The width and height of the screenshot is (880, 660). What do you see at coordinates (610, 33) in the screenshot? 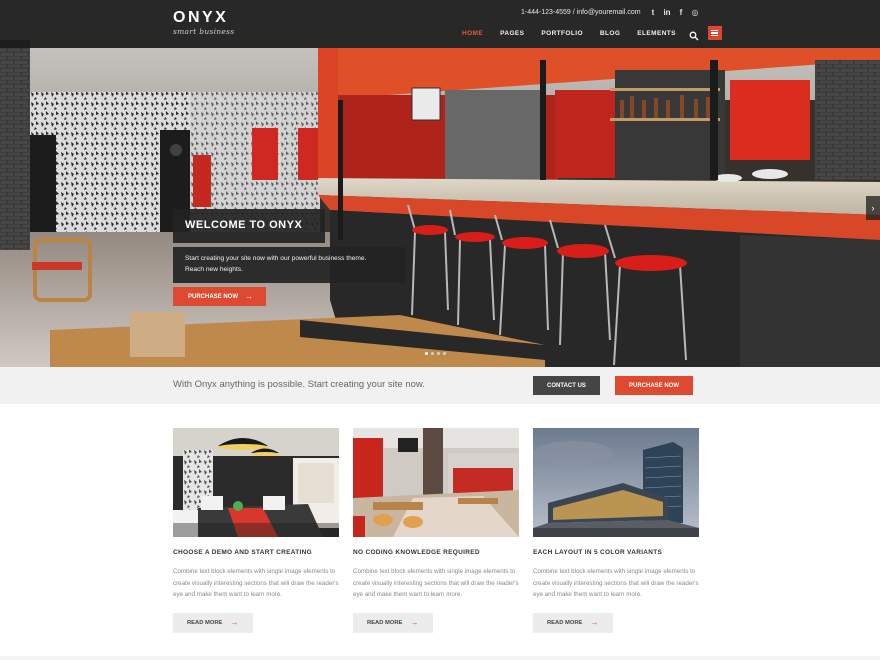
I see `nav-blog: BLOG` at bounding box center [610, 33].